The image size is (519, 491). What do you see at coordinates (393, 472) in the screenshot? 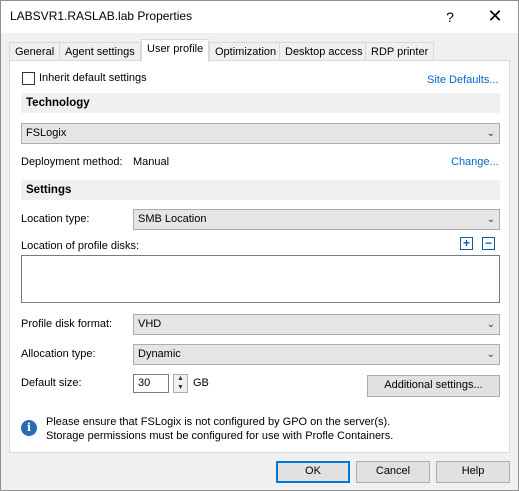
I see `cancel-button: Cancel` at bounding box center [393, 472].